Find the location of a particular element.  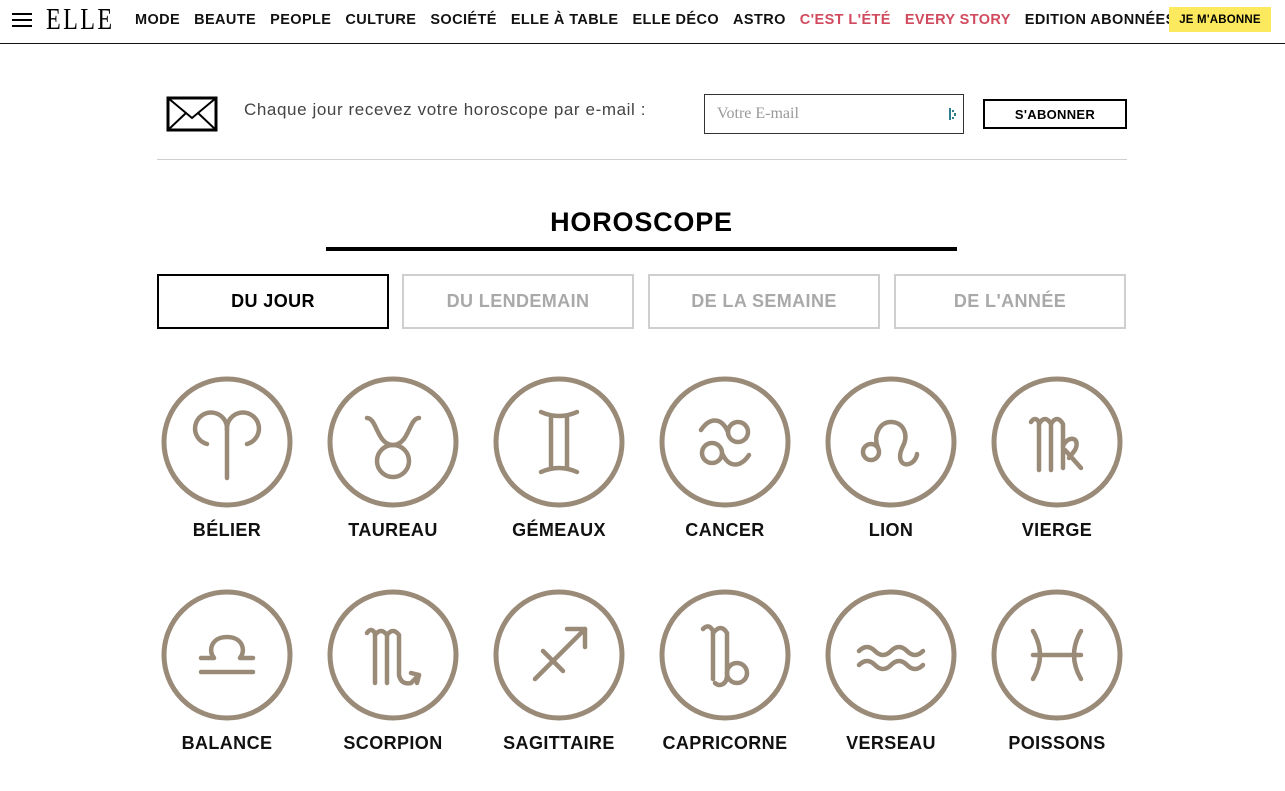

sign-vierge: VIERGE is located at coordinates (1057, 466).